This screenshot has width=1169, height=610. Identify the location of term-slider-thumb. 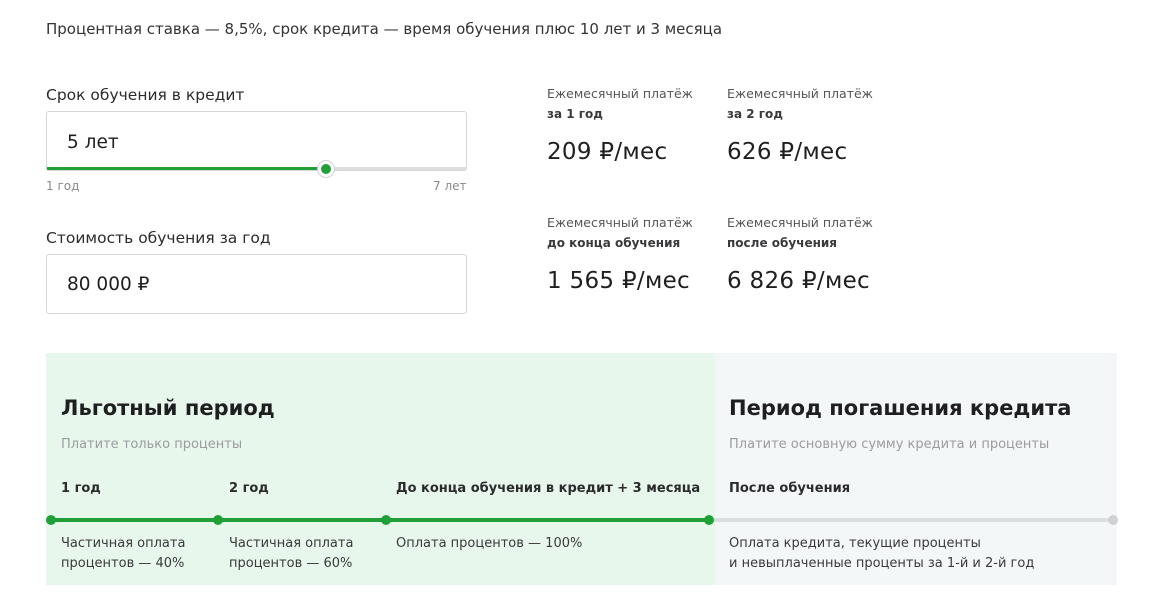
(326, 169).